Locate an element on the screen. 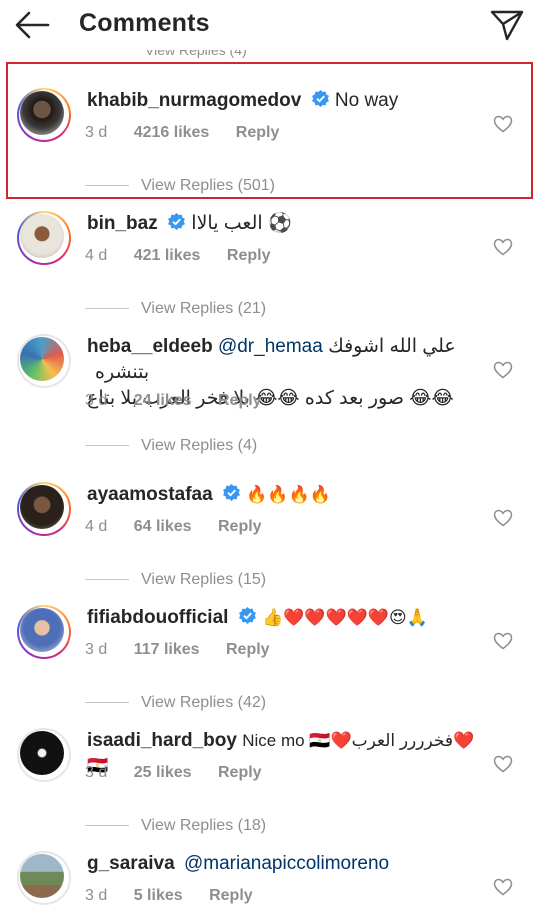 Image resolution: width=541 pixels, height=920 pixels. header-bar: Comments is located at coordinates (270, 25).